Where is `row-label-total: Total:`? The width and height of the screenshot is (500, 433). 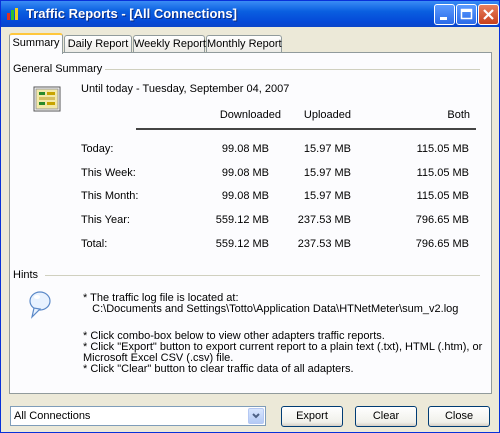
row-label-total: Total: is located at coordinates (94, 244).